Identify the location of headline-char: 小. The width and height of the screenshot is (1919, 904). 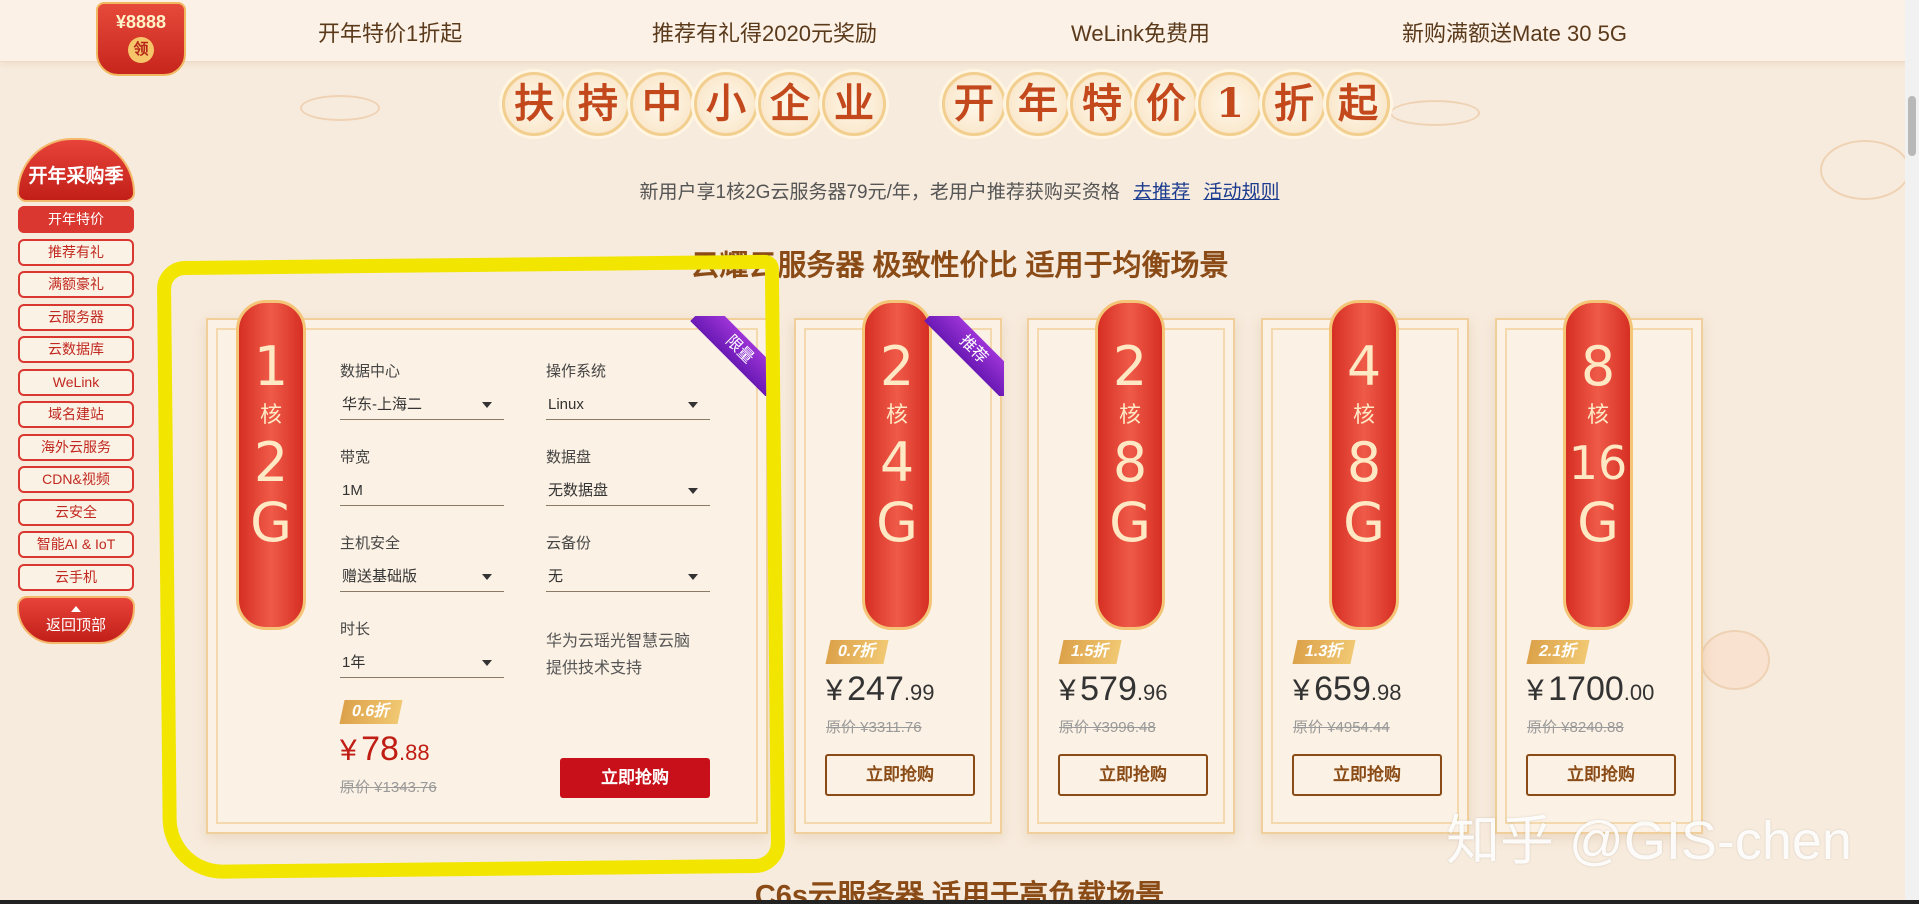
(726, 104).